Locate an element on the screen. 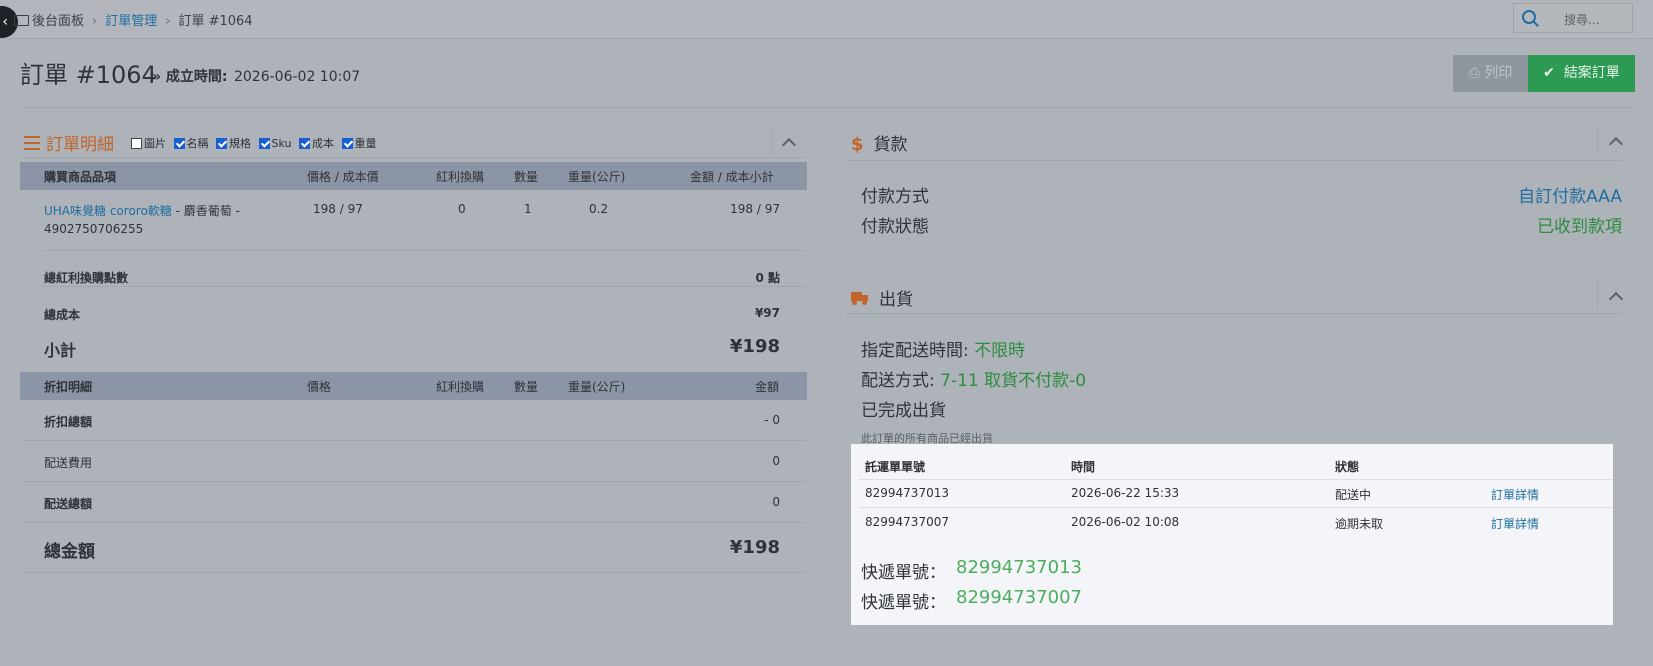  breadcrumb-orders: 訂單管理 is located at coordinates (131, 21).